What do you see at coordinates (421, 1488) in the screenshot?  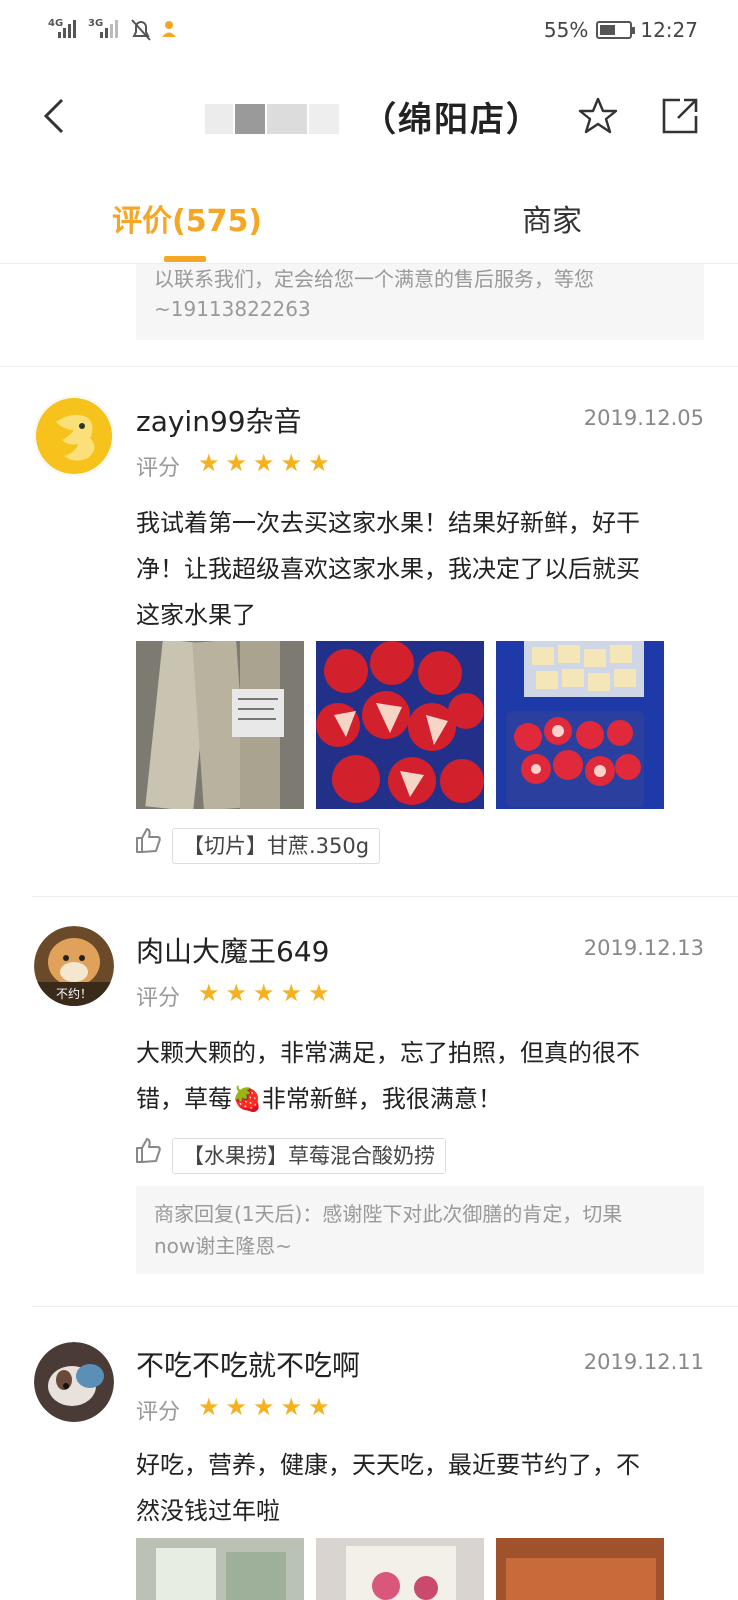 I see `review-text: 好吃，营养，健康，天天吃，最近要节约了，不 然没钱过年啦` at bounding box center [421, 1488].